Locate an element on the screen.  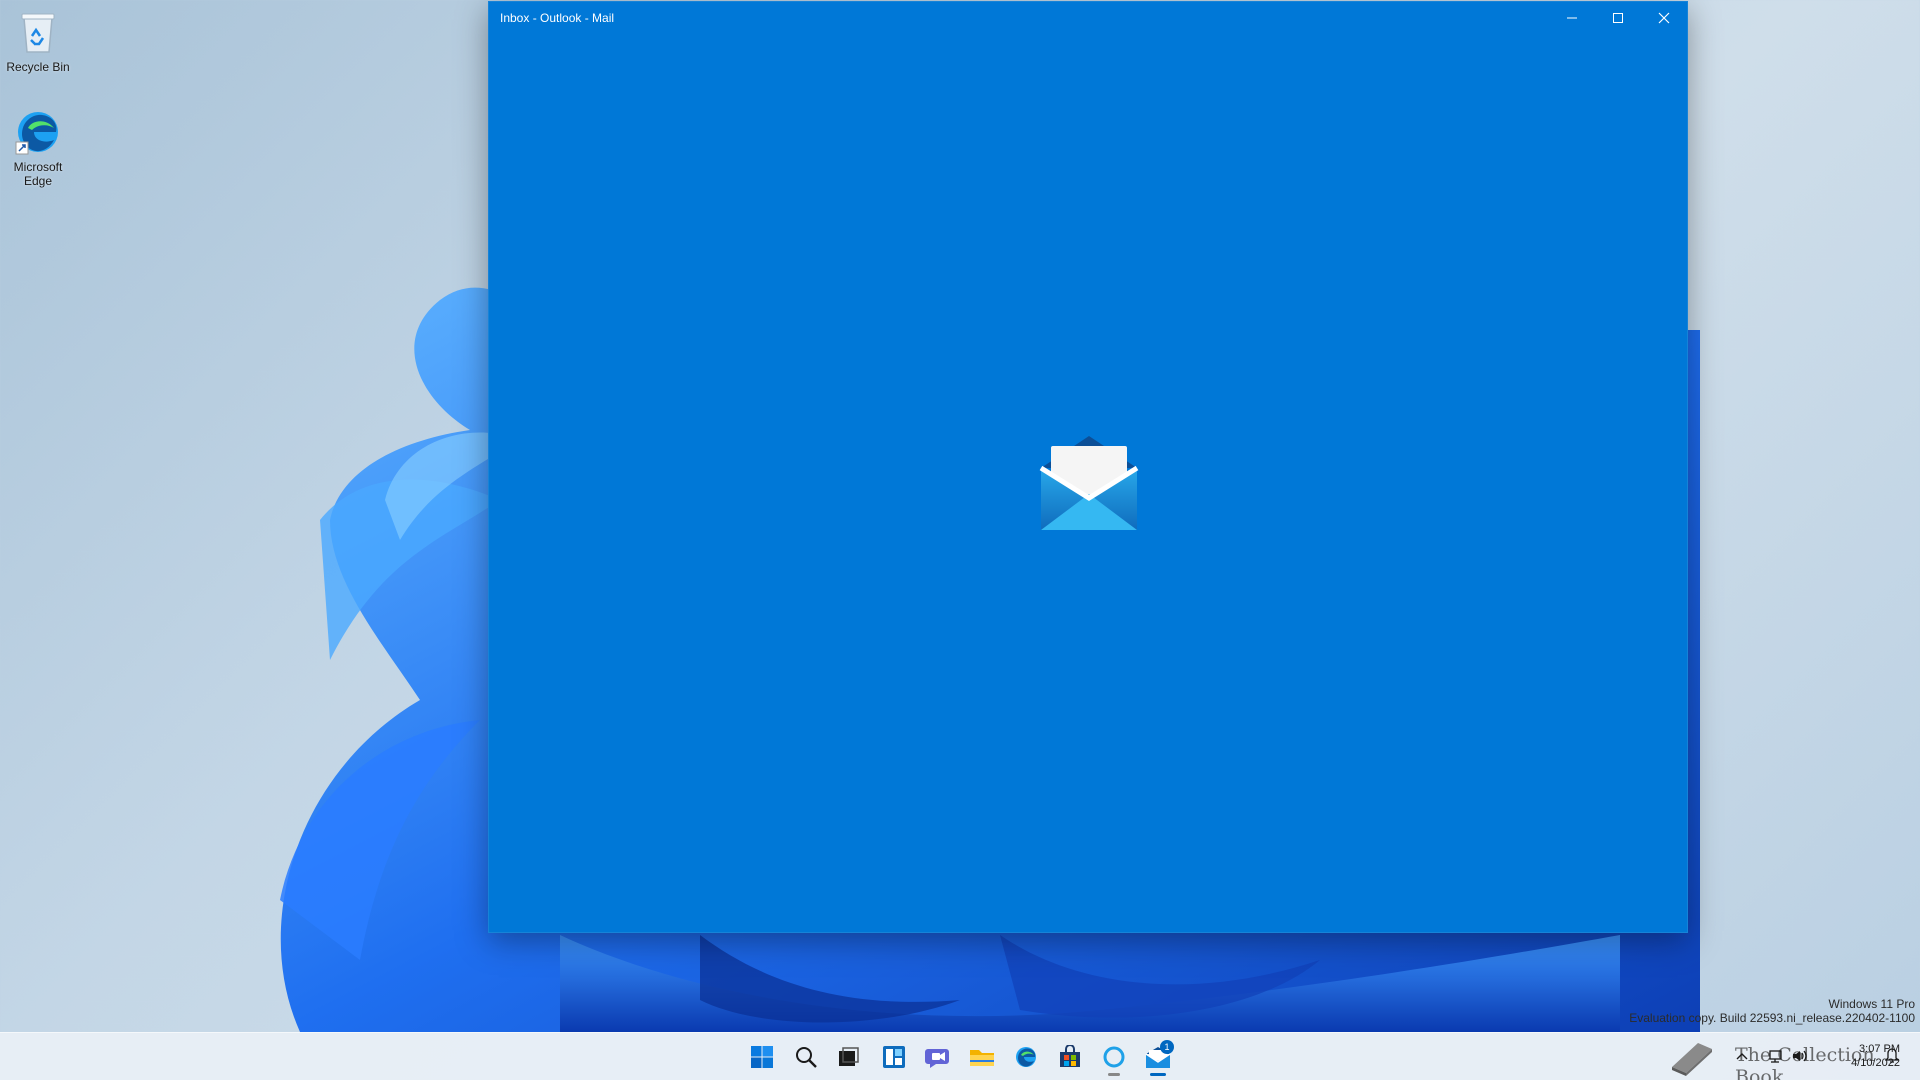
store-icon is located at coordinates (1070, 1056).